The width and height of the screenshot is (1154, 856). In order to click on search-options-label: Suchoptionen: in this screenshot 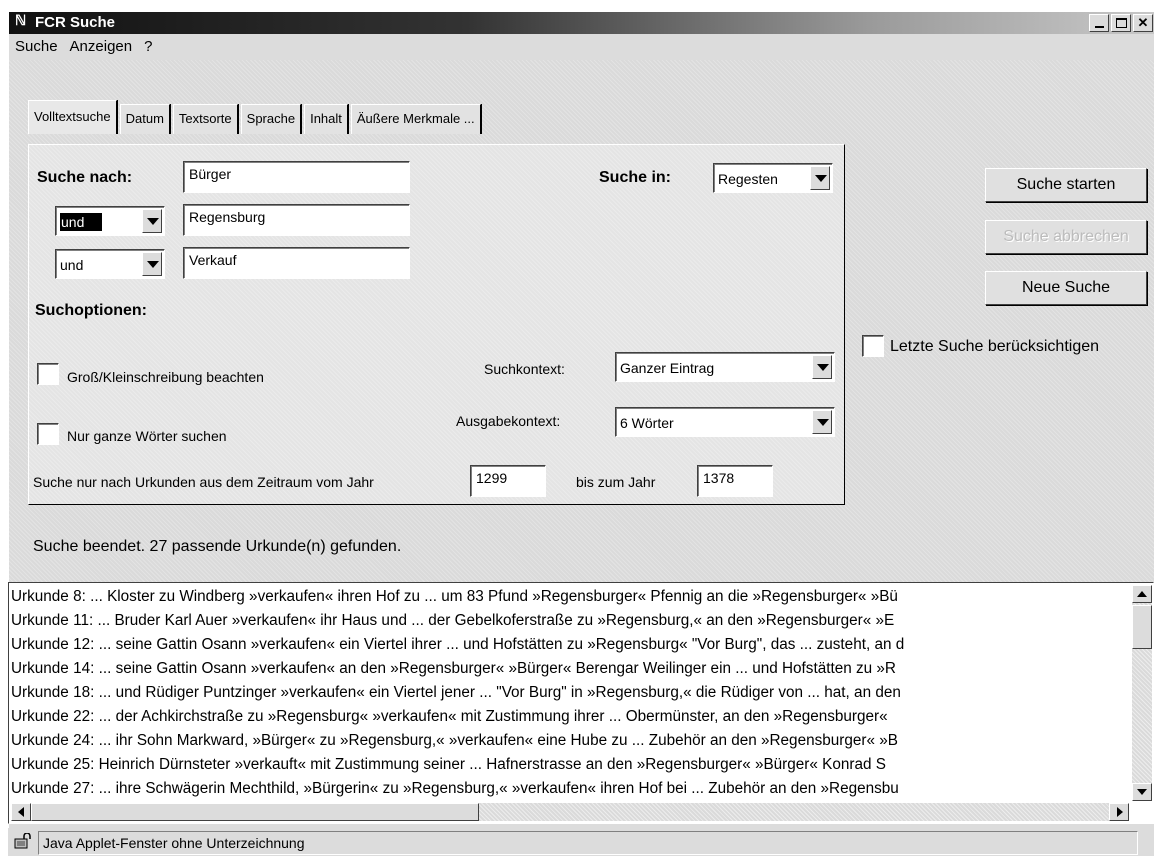, I will do `click(91, 310)`.